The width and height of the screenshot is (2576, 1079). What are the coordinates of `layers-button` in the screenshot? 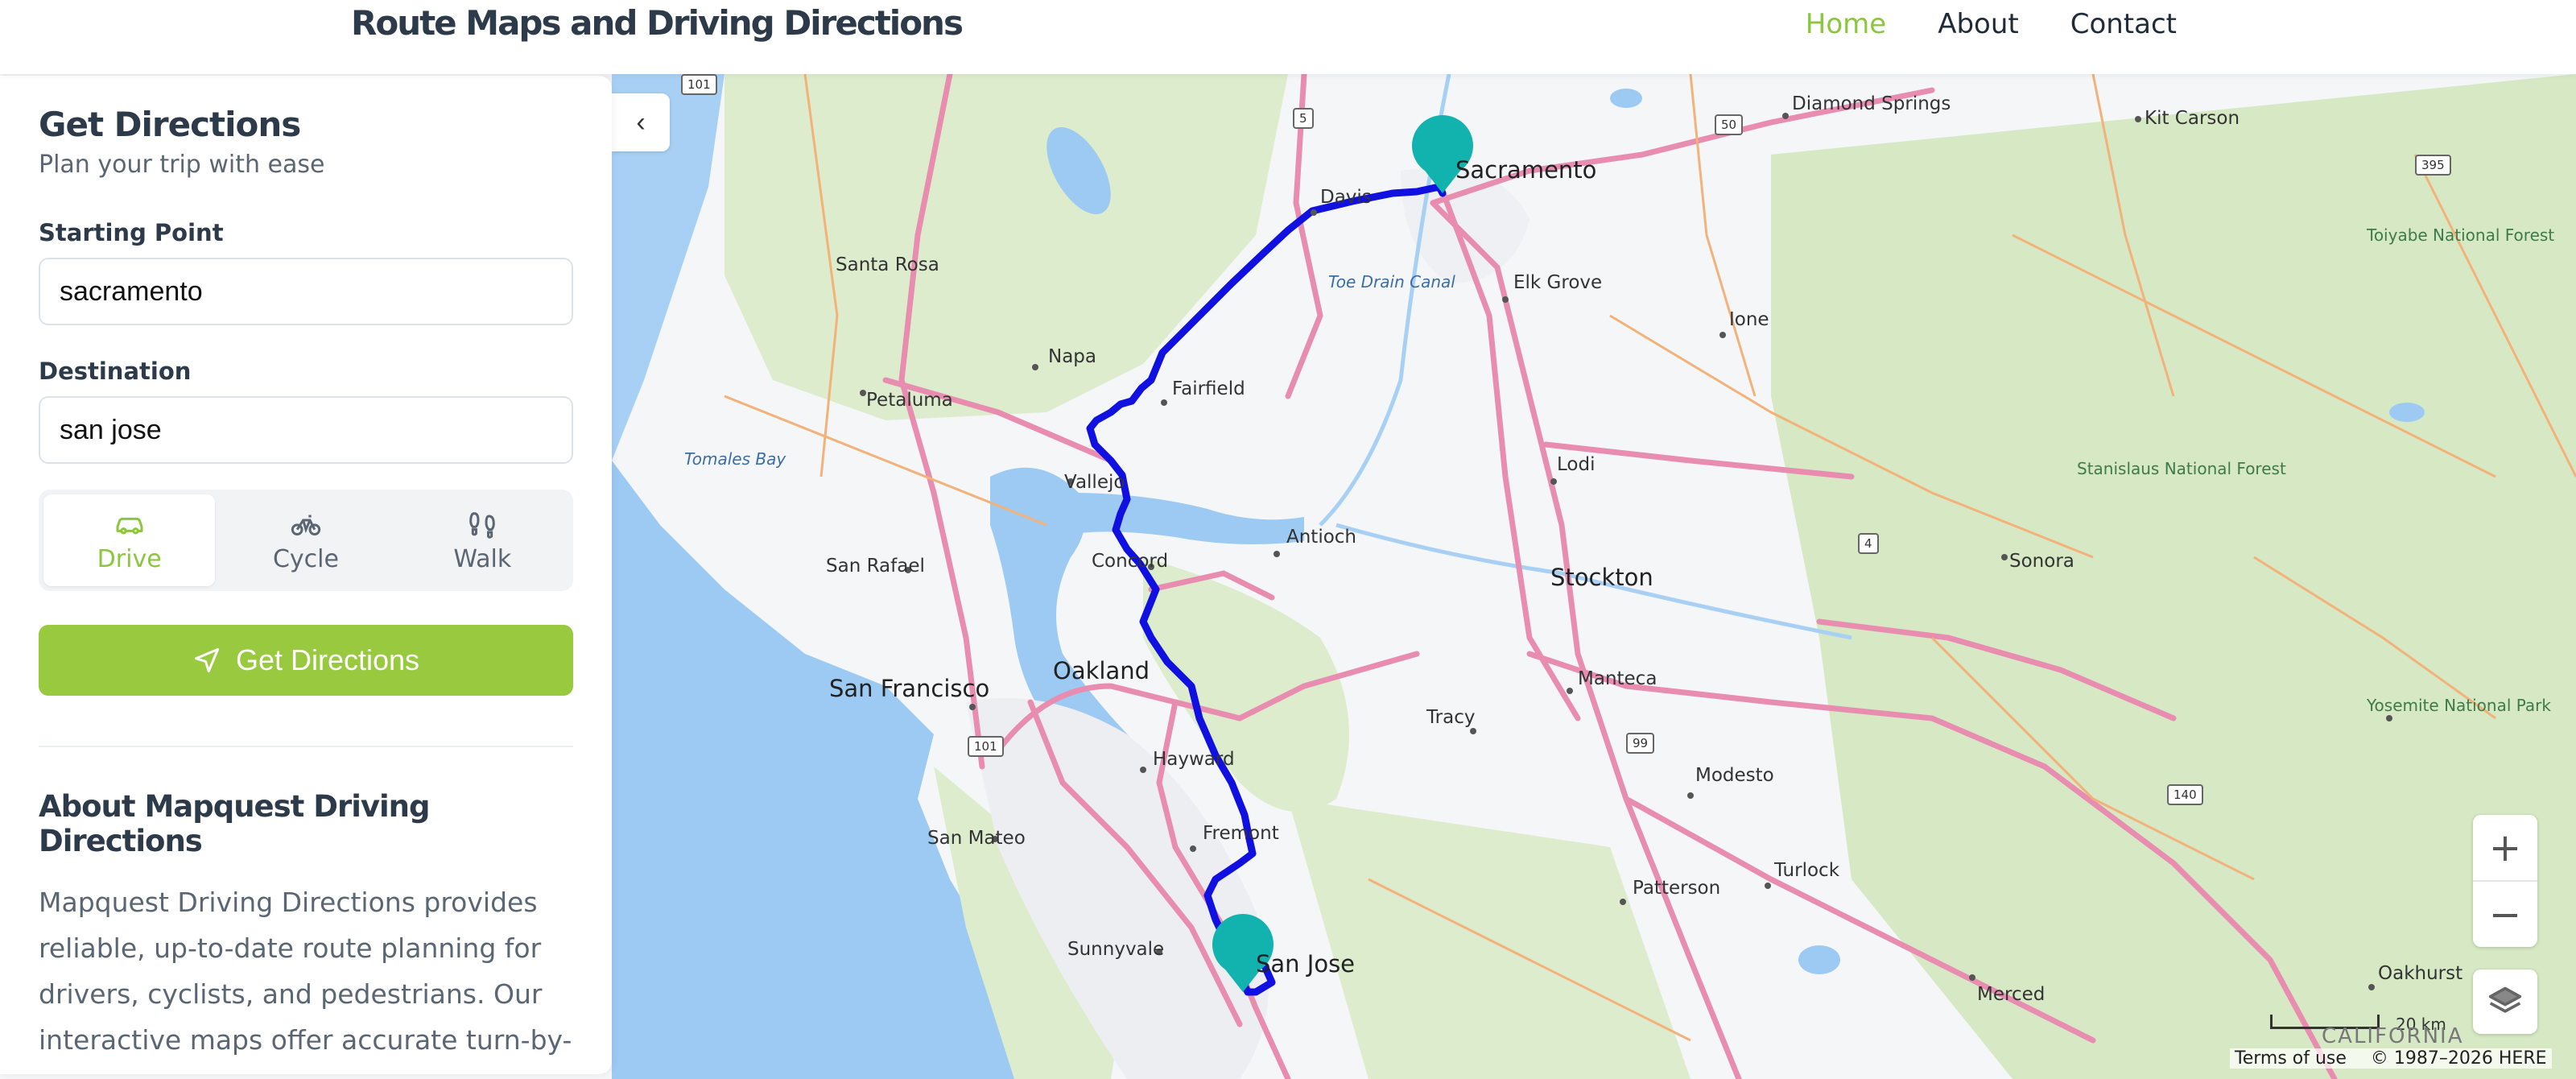 It's located at (2505, 1001).